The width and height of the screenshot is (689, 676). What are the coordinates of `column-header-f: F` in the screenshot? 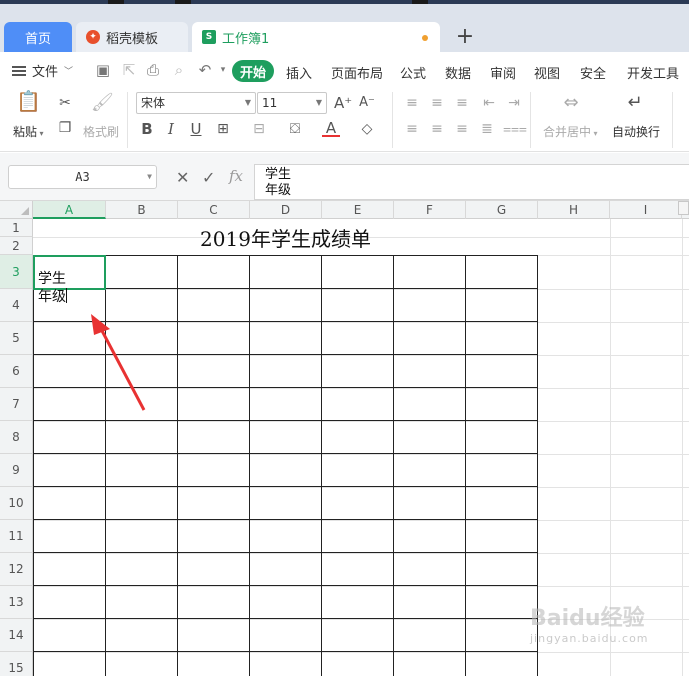 It's located at (430, 210).